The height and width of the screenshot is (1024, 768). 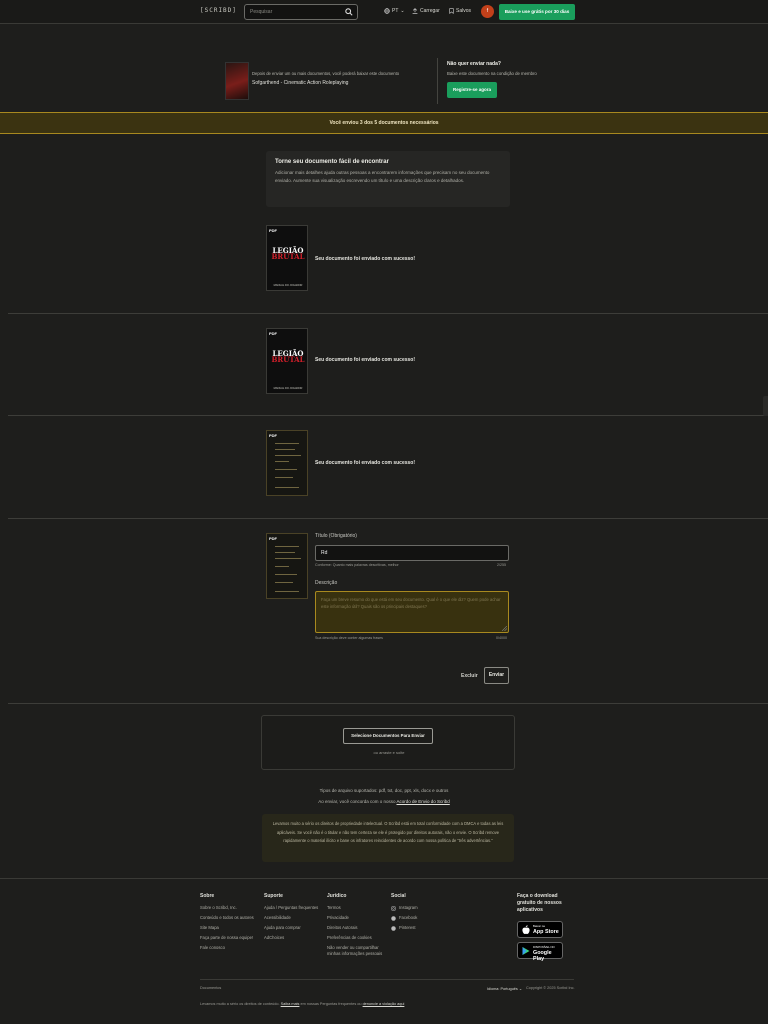 What do you see at coordinates (229, 948) in the screenshot?
I see `footer-link: Fale conosco` at bounding box center [229, 948].